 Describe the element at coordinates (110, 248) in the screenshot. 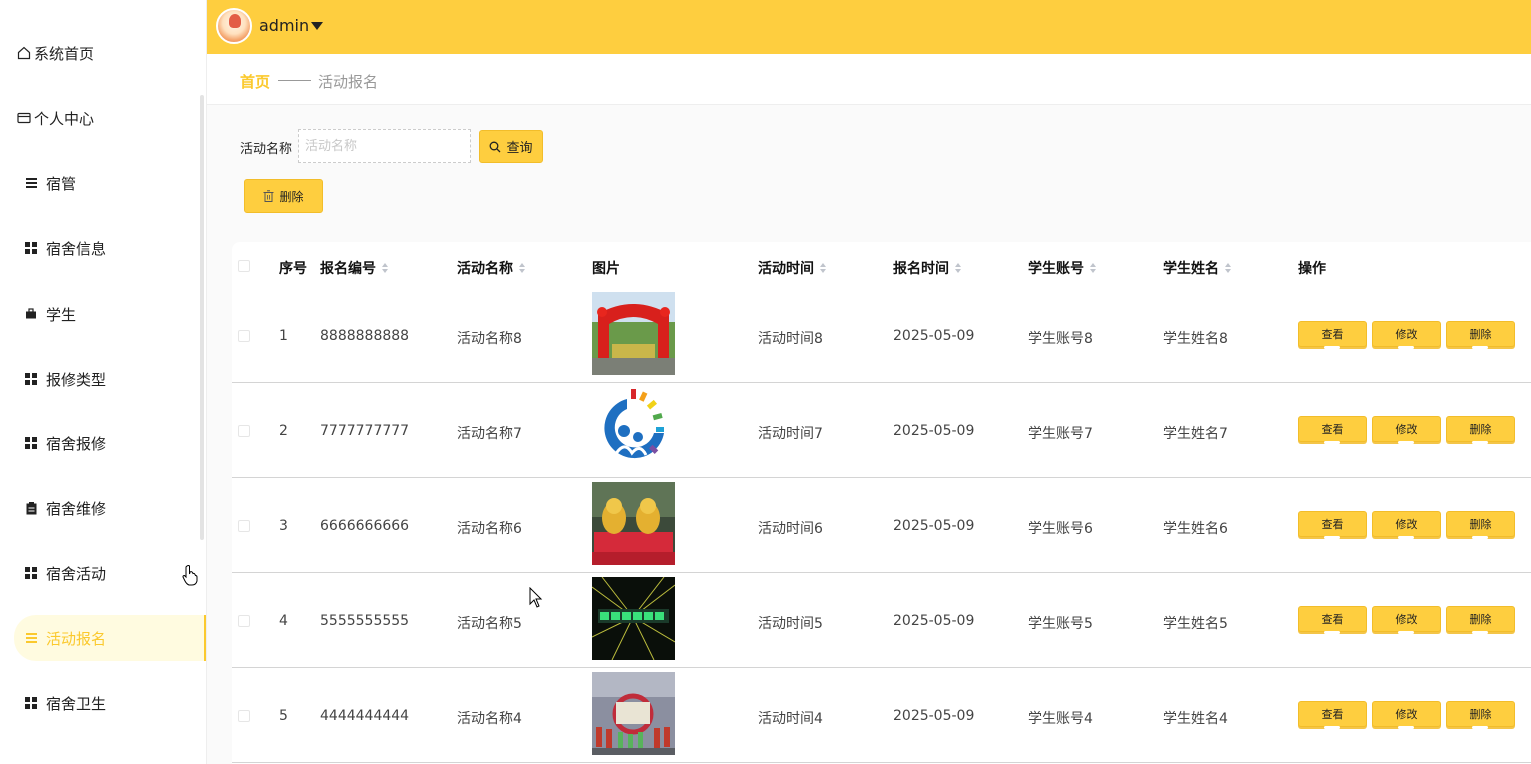

I see `sidebar-item-dorm-info: 宿舍信息` at that location.